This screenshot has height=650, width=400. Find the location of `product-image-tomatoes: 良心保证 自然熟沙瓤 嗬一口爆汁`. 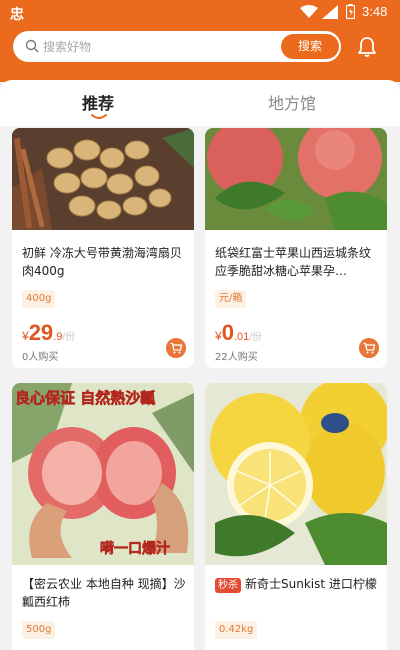

product-image-tomatoes: 良心保证 自然熟沙瓤 嗬一口爆汁 is located at coordinates (103, 474).